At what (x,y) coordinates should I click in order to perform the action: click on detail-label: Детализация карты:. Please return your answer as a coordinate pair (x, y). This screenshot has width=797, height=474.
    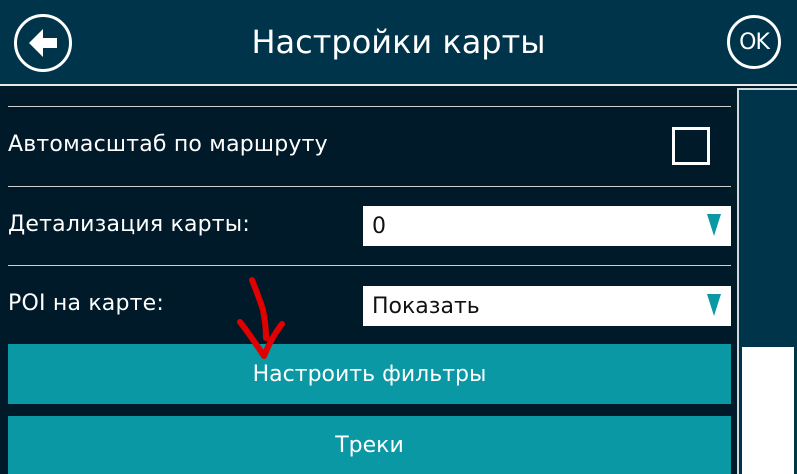
    Looking at the image, I should click on (129, 224).